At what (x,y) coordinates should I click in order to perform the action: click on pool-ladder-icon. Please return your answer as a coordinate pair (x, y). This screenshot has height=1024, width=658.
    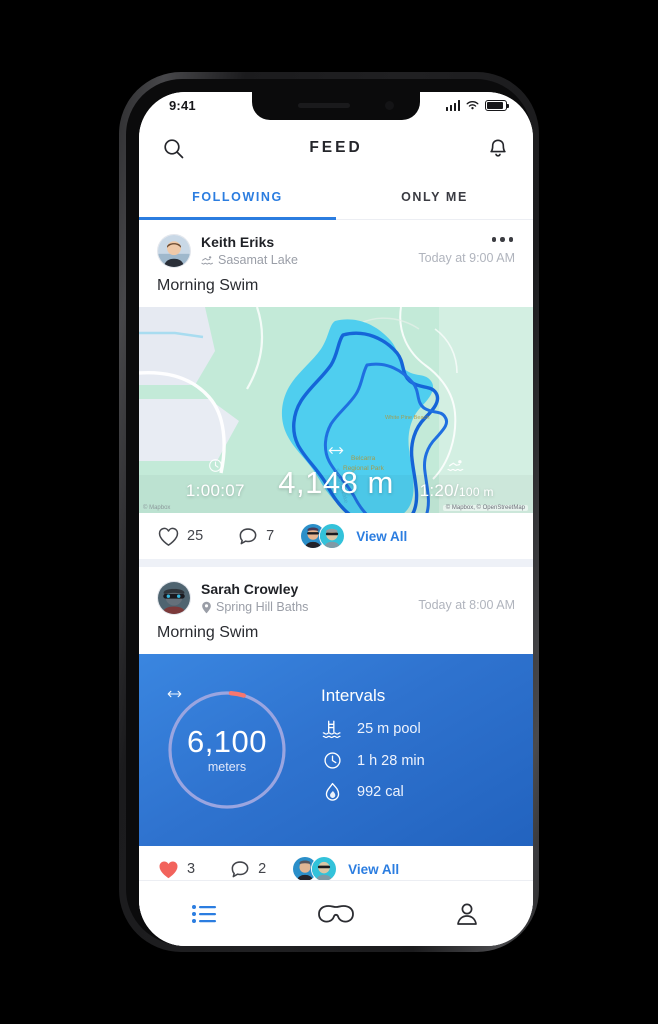
    Looking at the image, I should click on (332, 729).